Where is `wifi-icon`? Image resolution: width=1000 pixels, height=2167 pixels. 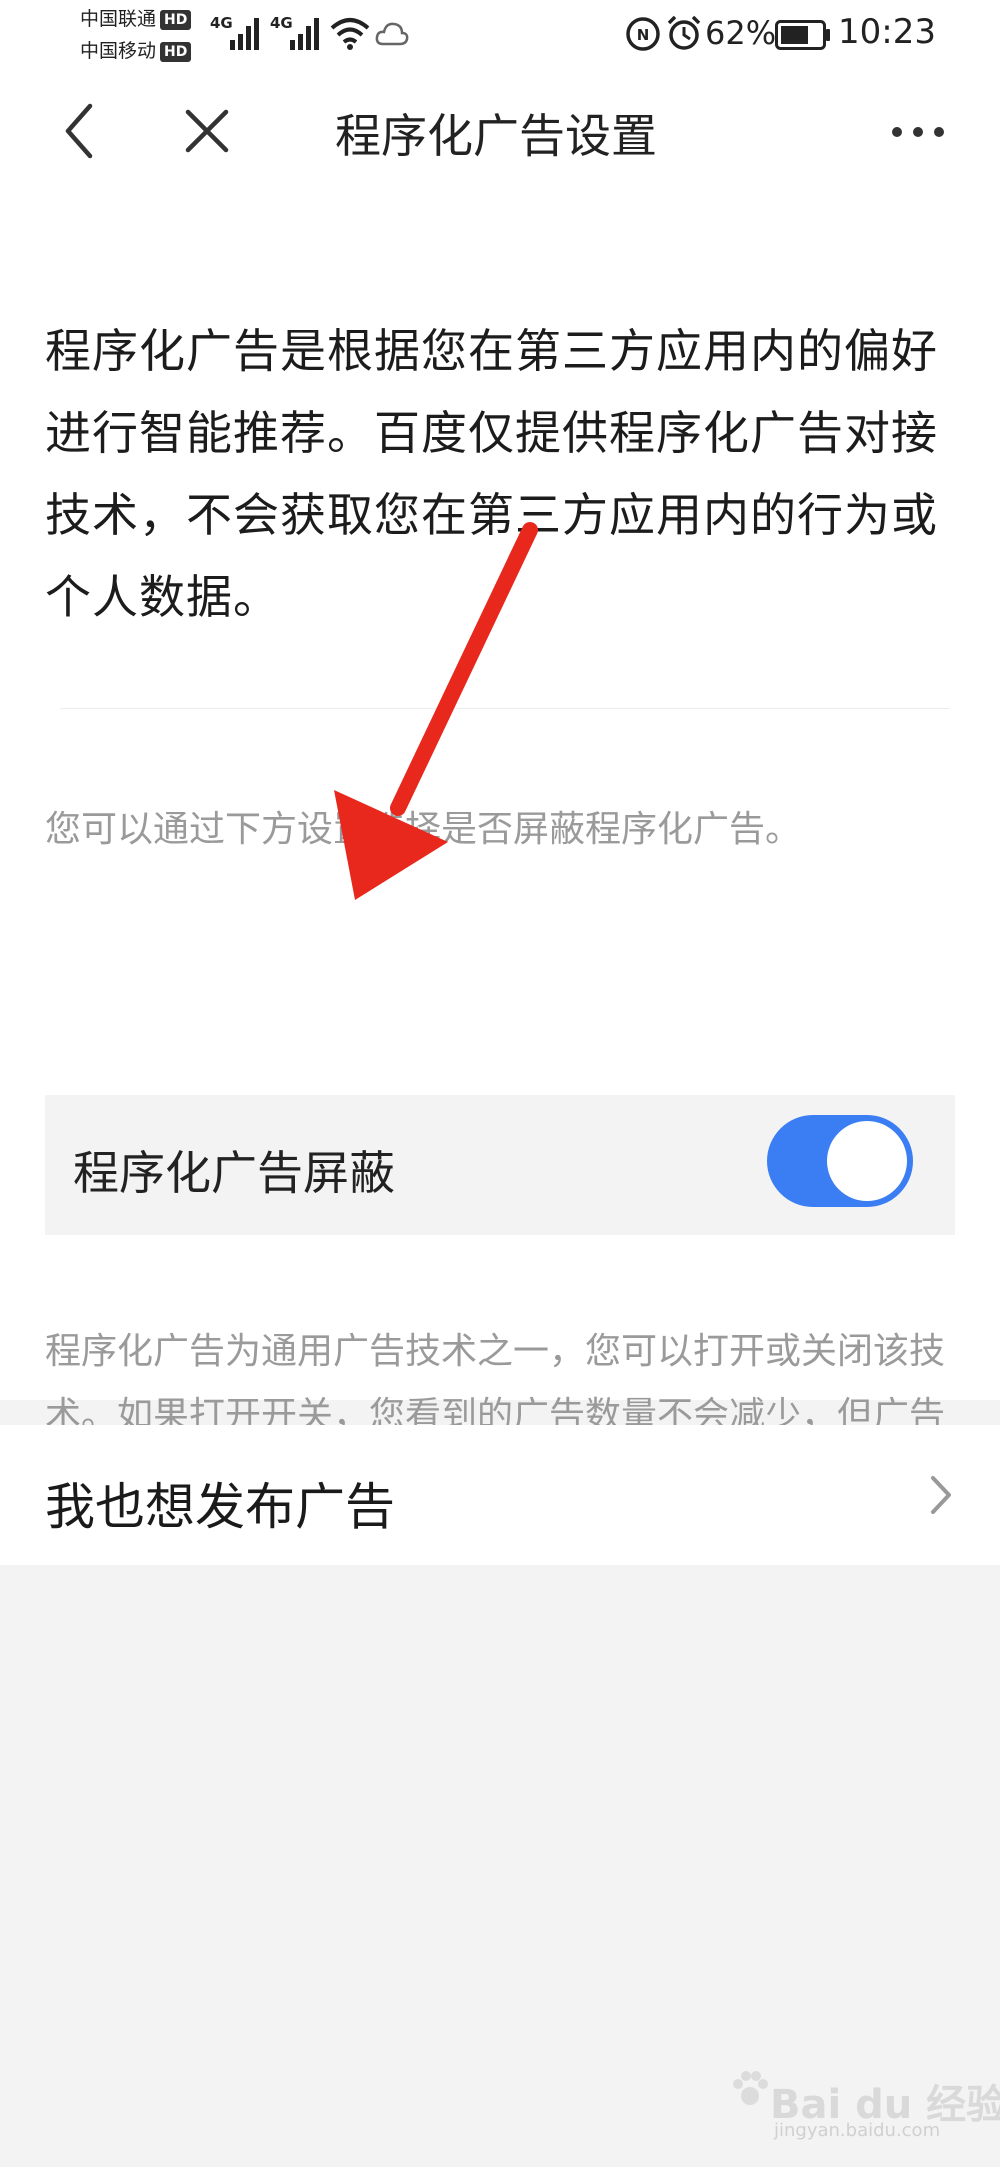
wifi-icon is located at coordinates (350, 34).